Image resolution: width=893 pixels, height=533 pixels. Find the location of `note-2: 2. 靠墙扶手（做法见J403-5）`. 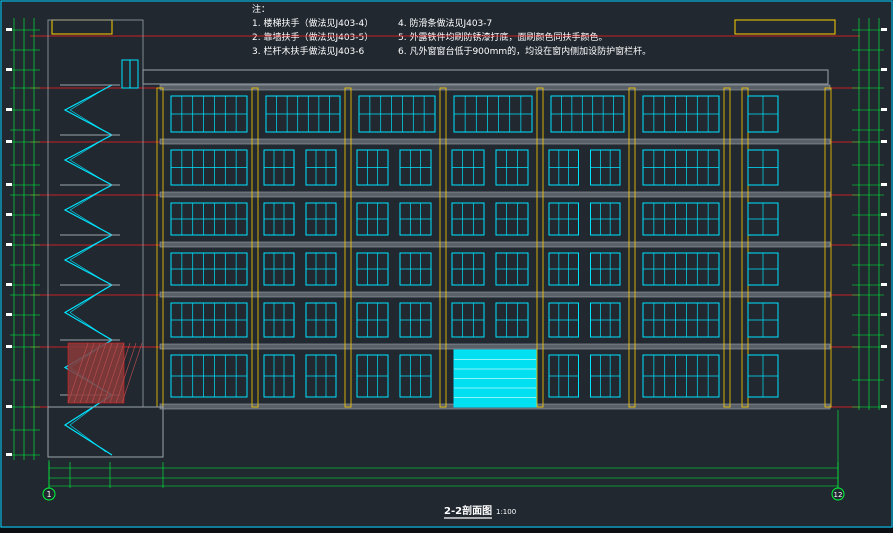

note-2: 2. 靠墙扶手（做法见J403-5） is located at coordinates (312, 37).